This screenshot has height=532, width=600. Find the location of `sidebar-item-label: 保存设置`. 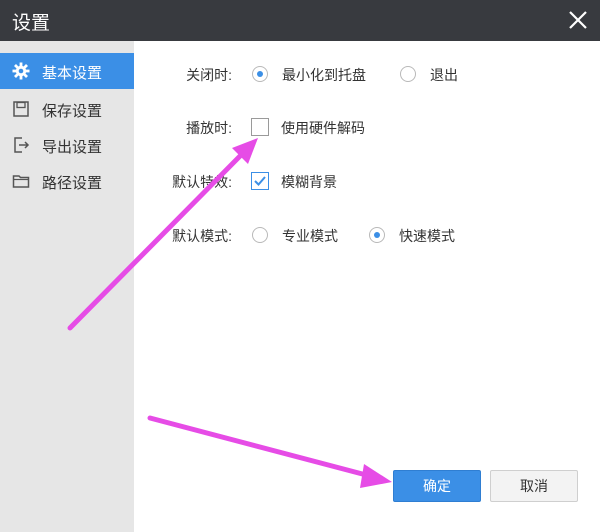

sidebar-item-label: 保存设置 is located at coordinates (72, 111).